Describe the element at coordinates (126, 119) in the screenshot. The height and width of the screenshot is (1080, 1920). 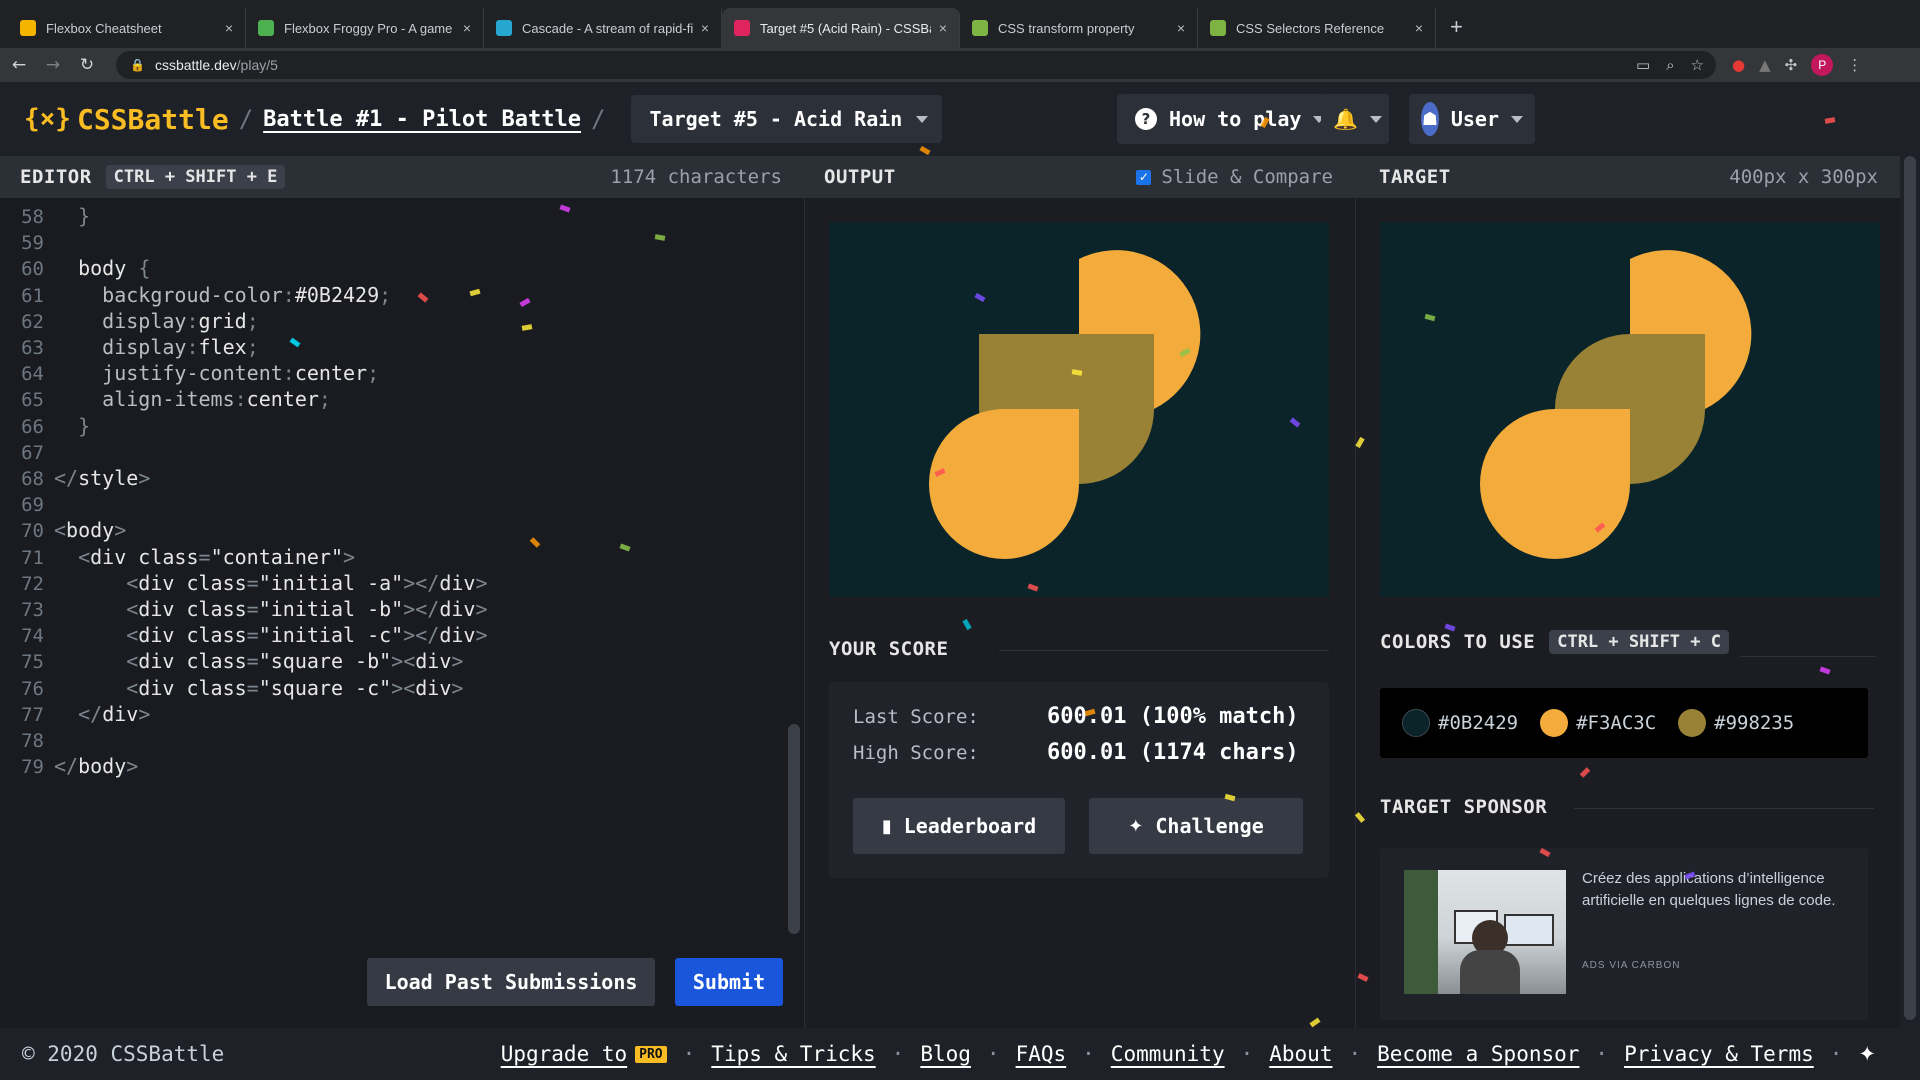
I see `cssbattle-logo: {×} CSSBattle` at that location.